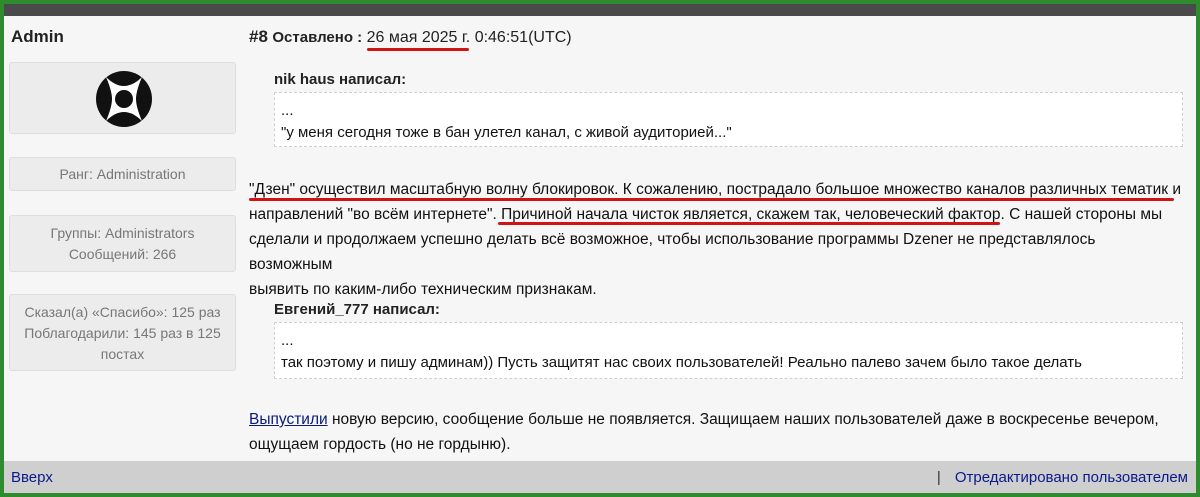 The height and width of the screenshot is (497, 1200). I want to click on paragraph-highlight-underline, so click(711, 199).